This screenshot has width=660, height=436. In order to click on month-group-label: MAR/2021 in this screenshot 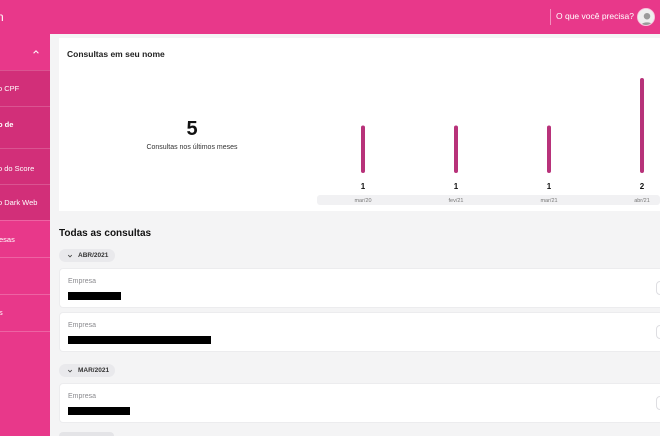, I will do `click(94, 370)`.